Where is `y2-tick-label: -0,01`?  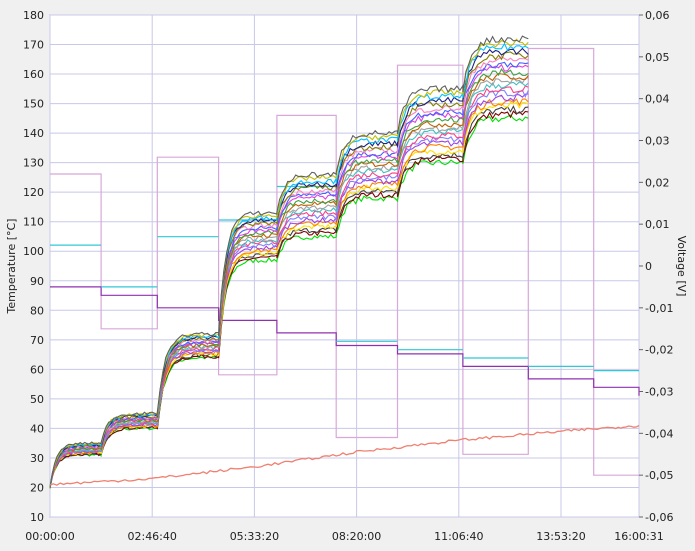 y2-tick-label: -0,01 is located at coordinates (659, 308).